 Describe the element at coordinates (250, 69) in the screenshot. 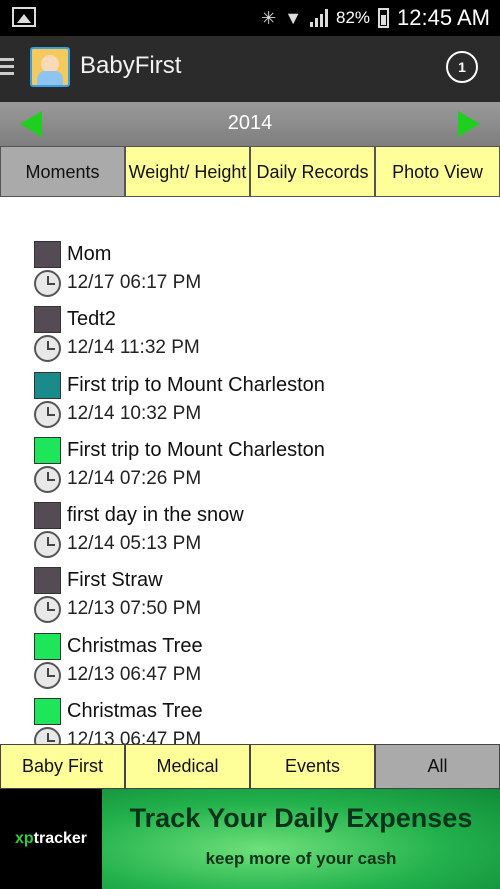

I see `app-bar: BabyFirst 1` at that location.